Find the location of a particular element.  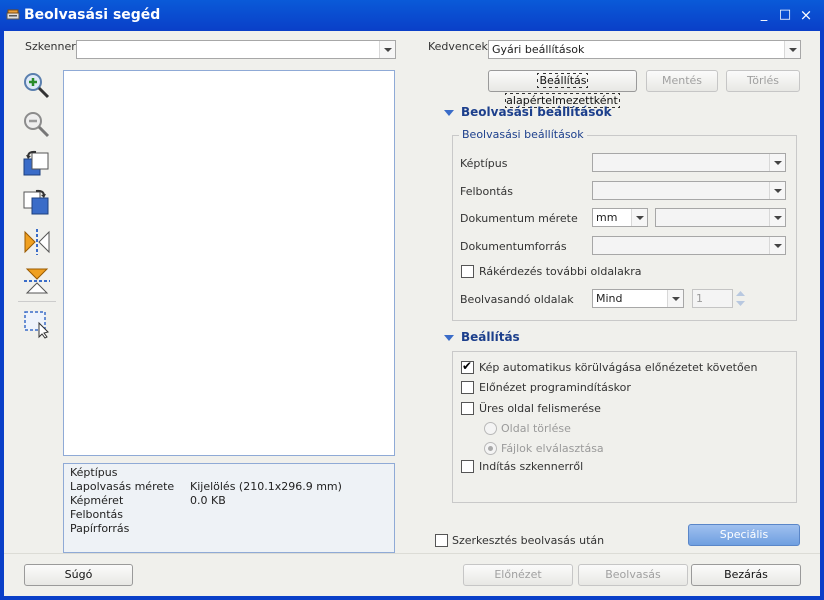

toolbar-divider is located at coordinates (37, 301).